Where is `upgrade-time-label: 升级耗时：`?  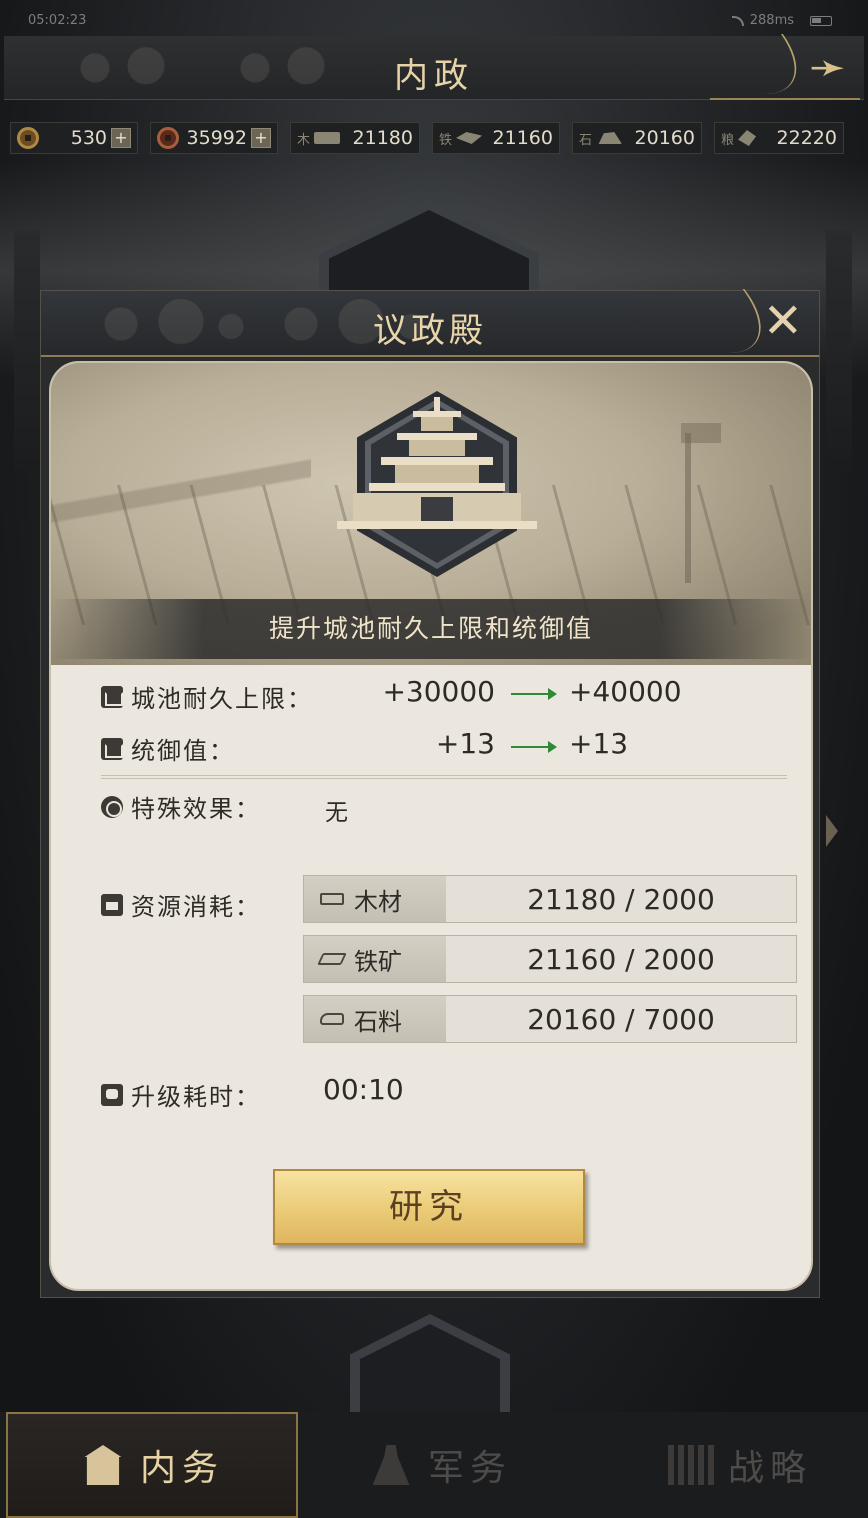
upgrade-time-label: 升级耗时： is located at coordinates (196, 1097).